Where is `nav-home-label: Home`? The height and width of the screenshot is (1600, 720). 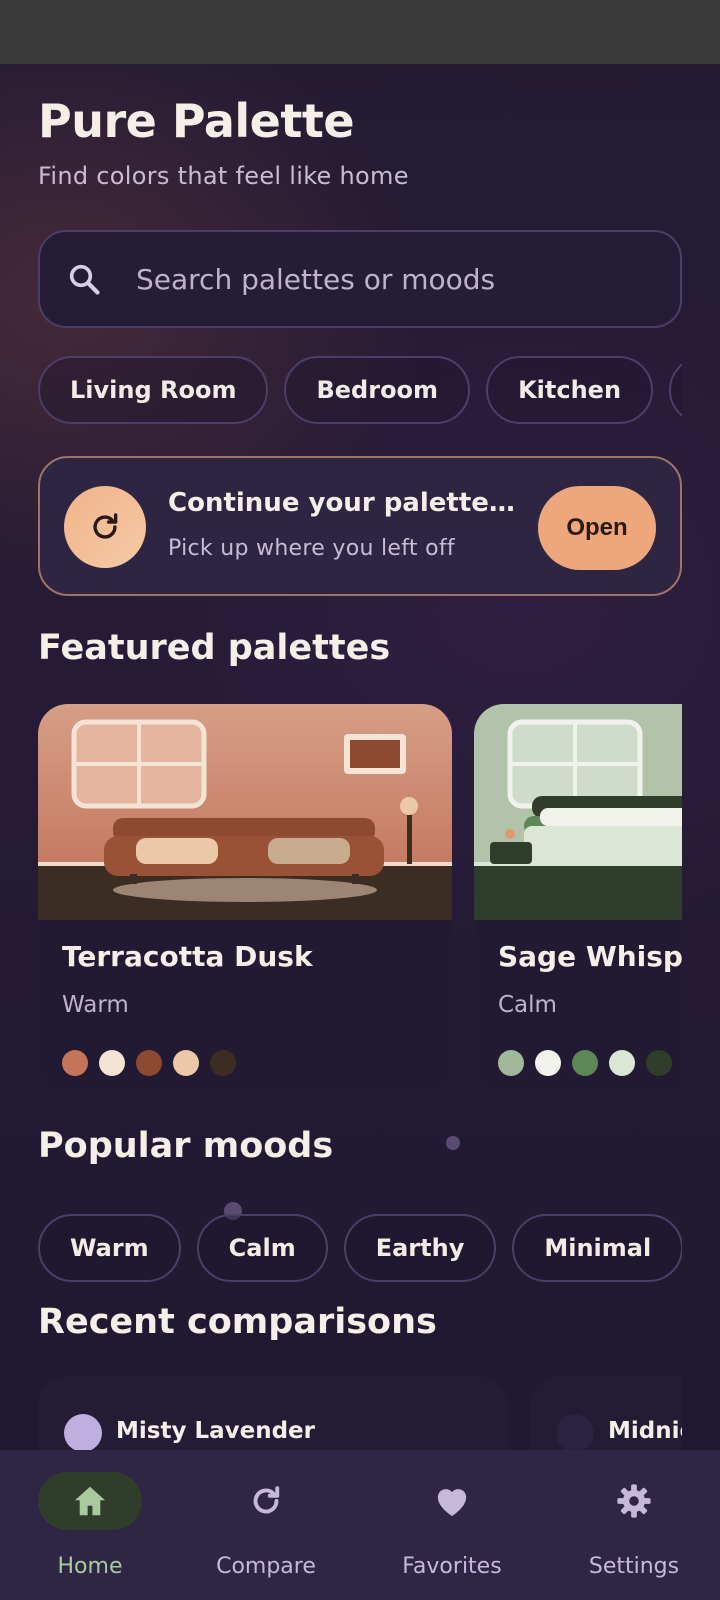
nav-home-label: Home is located at coordinates (90, 1566).